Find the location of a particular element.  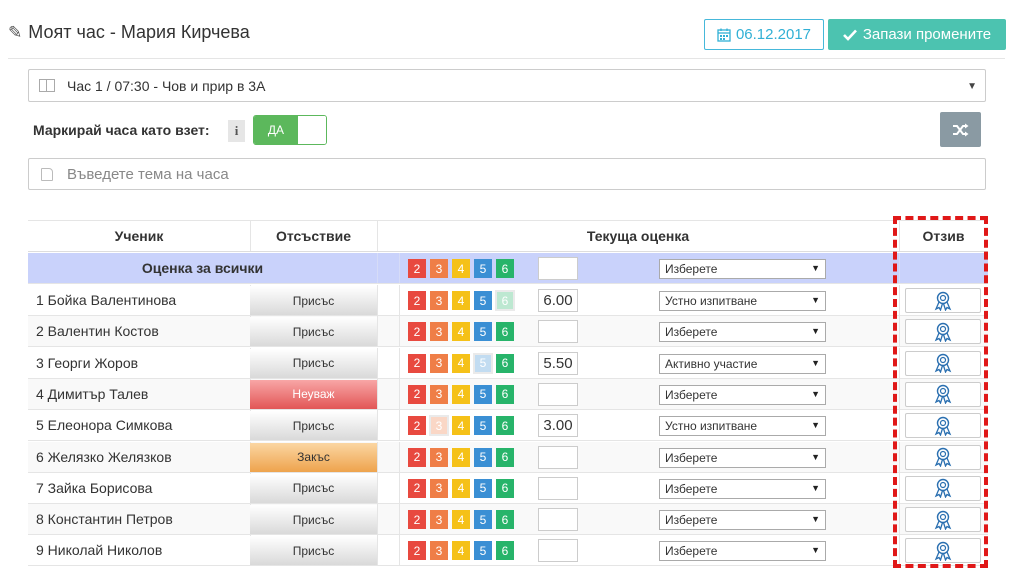

mark-taken-toggle: ДА is located at coordinates (290, 130).